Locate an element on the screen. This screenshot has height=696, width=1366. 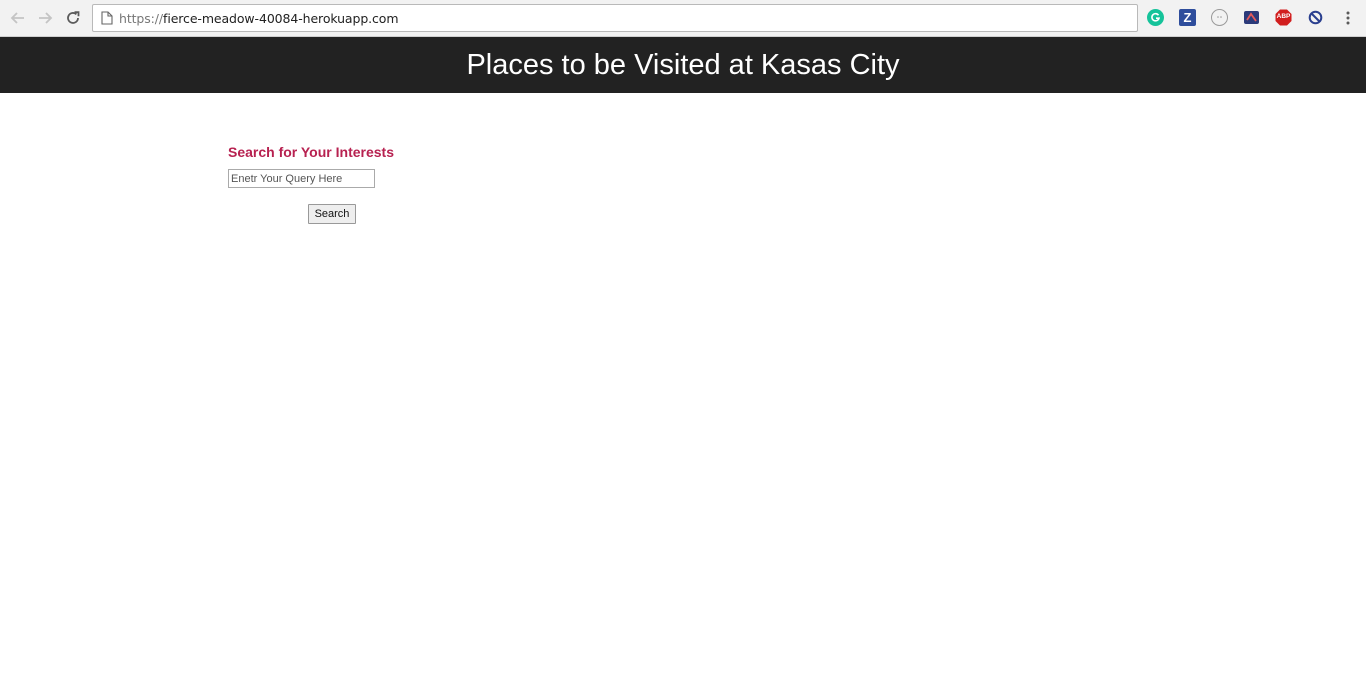
block-icon is located at coordinates (1315, 17).